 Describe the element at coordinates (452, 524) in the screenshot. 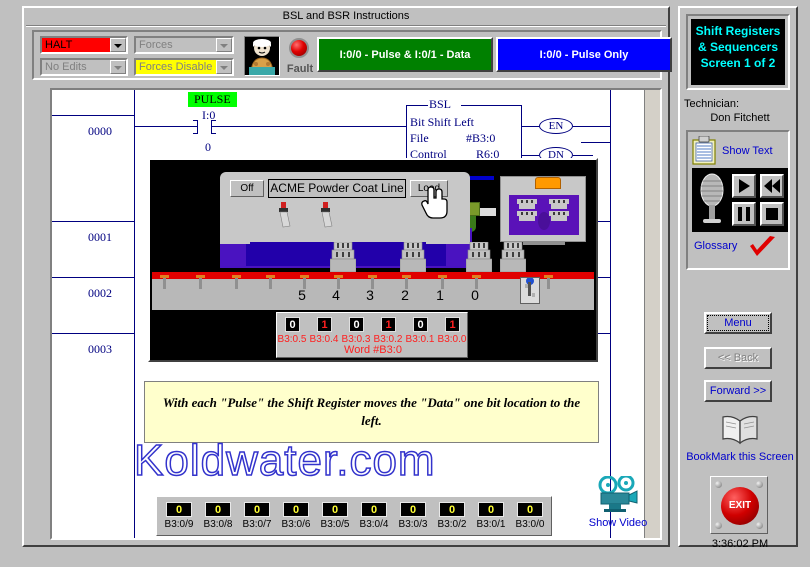

I see `bit-label: B3:0/2` at that location.